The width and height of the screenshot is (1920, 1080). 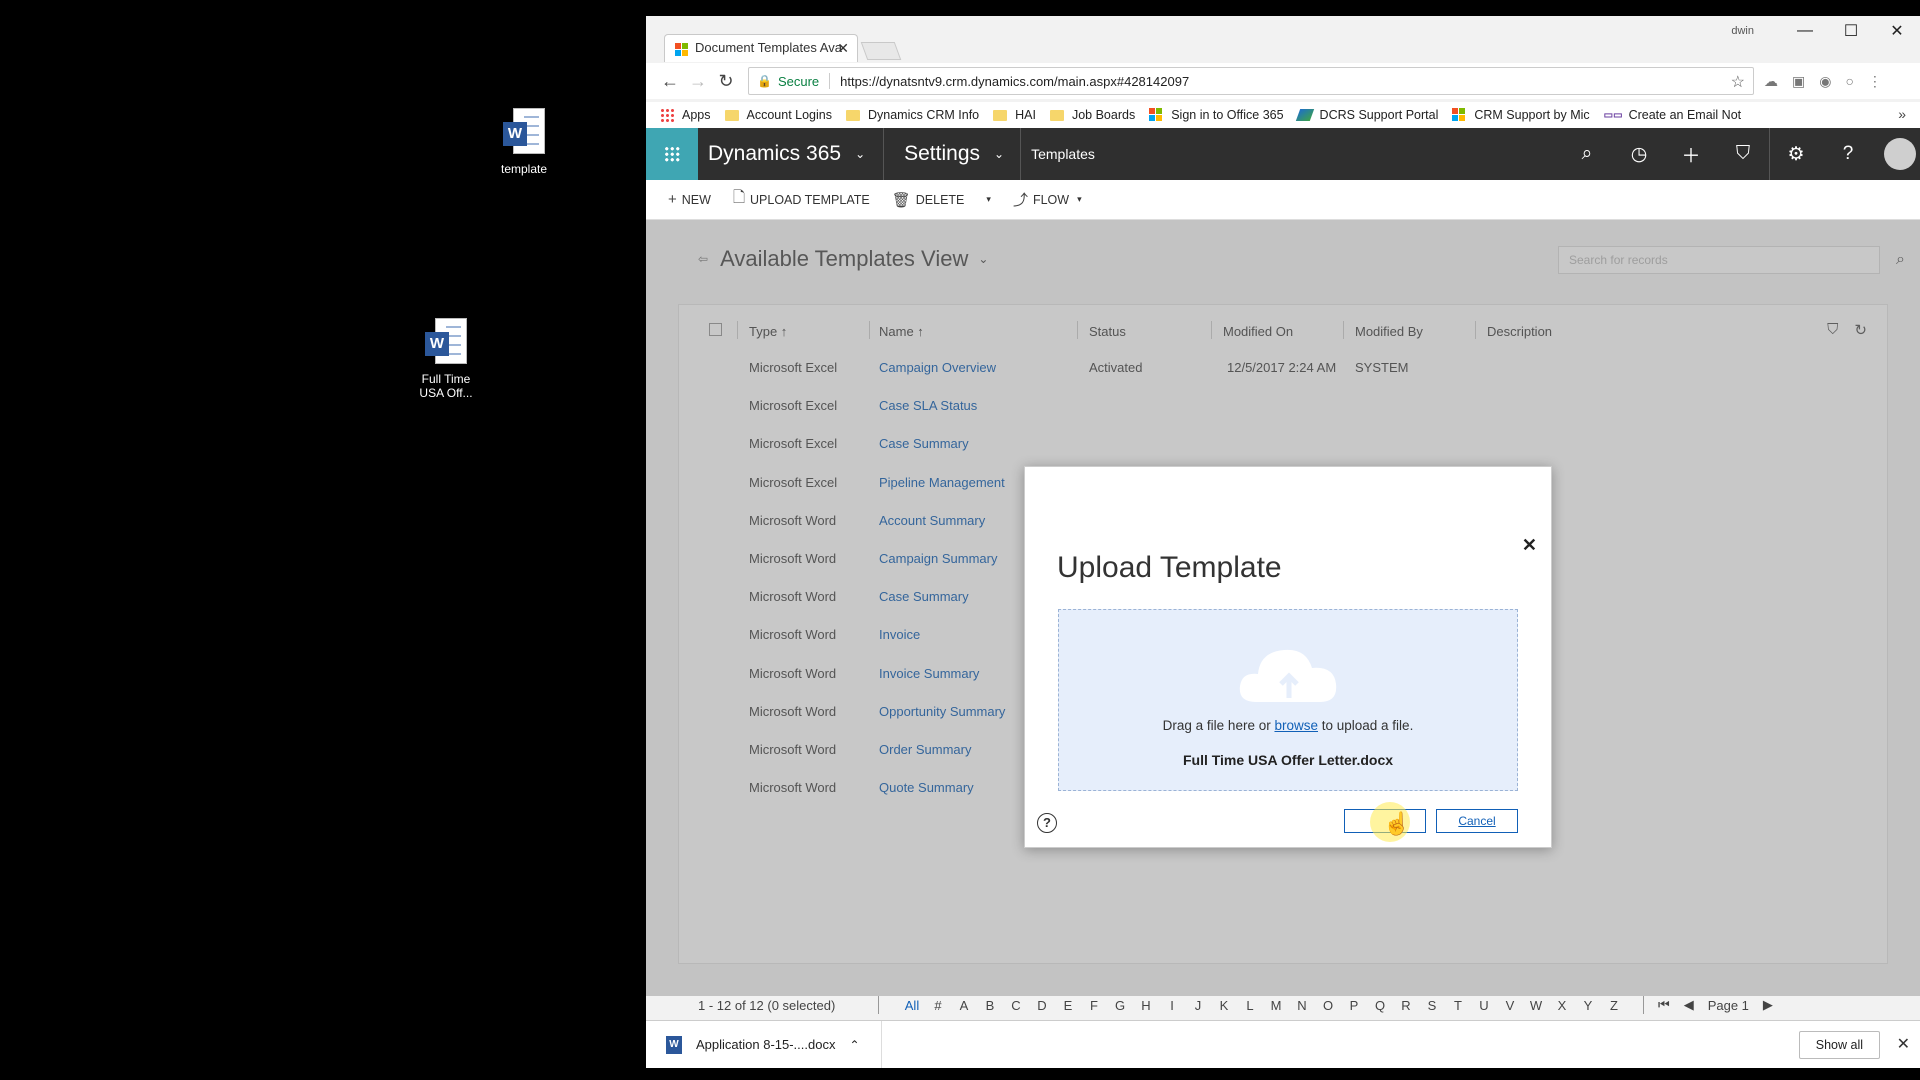 What do you see at coordinates (1094, 1005) in the screenshot?
I see `alpha-filter-f: F` at bounding box center [1094, 1005].